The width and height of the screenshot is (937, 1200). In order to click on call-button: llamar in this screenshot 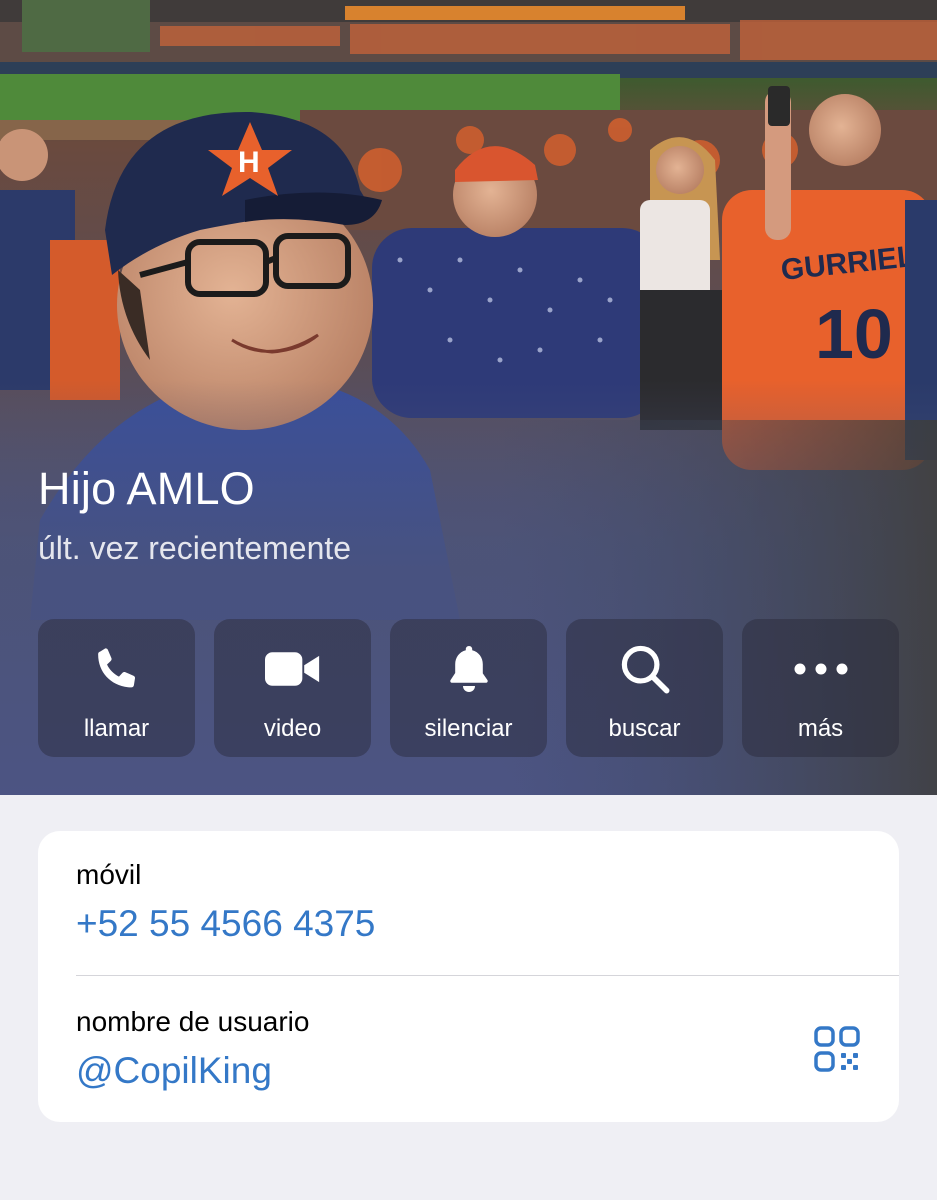, I will do `click(116, 688)`.